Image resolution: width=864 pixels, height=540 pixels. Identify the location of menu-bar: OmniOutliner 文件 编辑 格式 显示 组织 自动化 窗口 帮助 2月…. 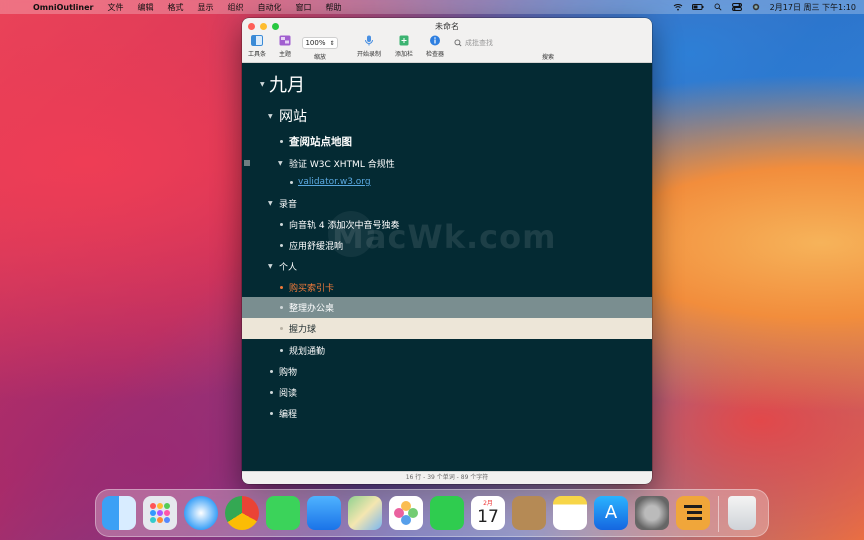
(432, 7).